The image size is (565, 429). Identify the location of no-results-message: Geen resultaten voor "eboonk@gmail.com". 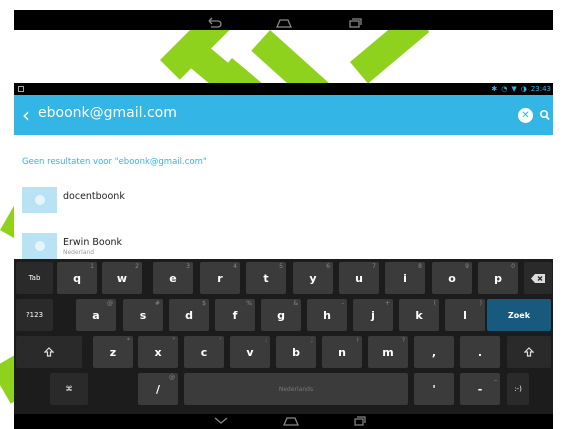
(114, 162).